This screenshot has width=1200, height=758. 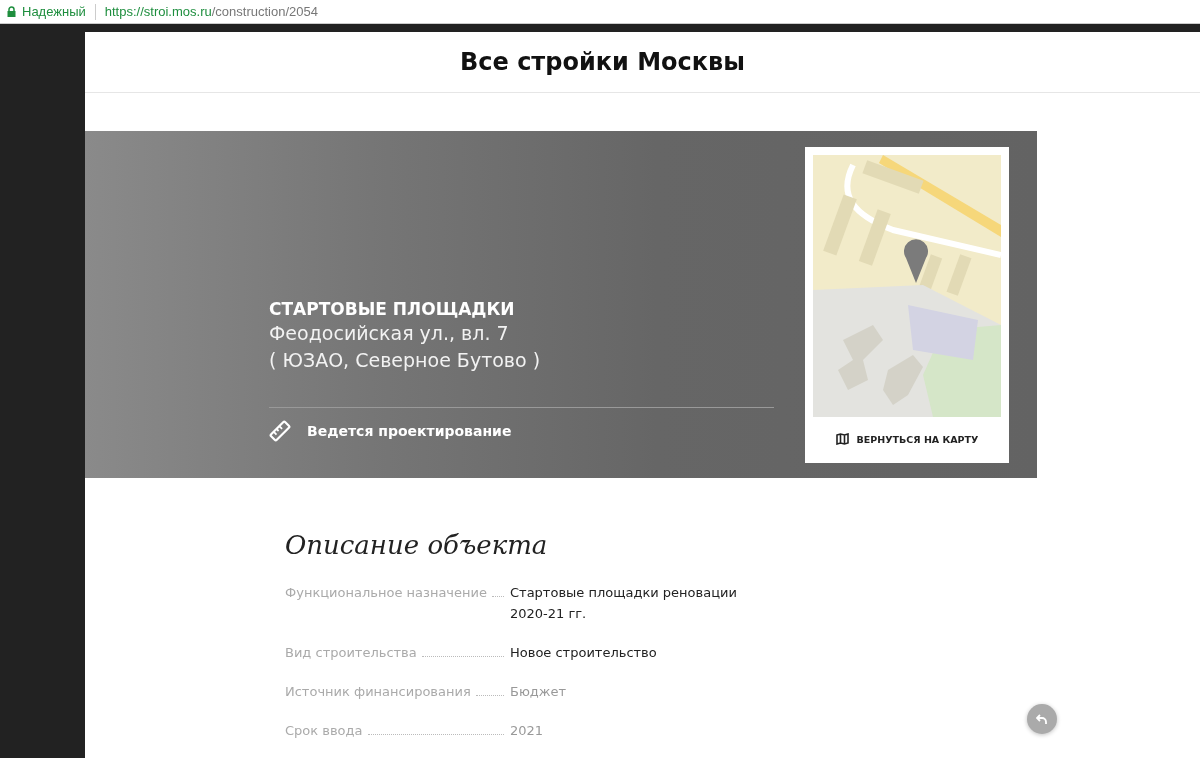 What do you see at coordinates (603, 62) in the screenshot?
I see `site-title: Все стройки Москвы` at bounding box center [603, 62].